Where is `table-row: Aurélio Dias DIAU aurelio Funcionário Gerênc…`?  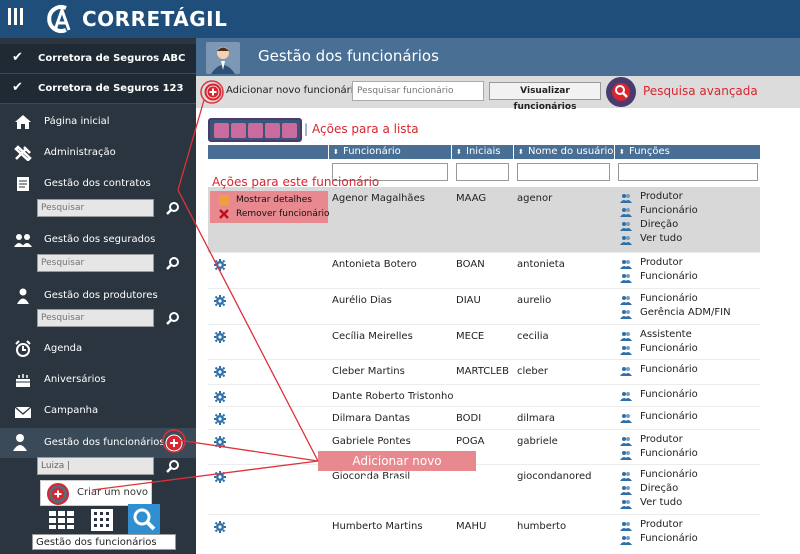 table-row: Aurélio Dias DIAU aurelio Funcionário Gerênc… is located at coordinates (484, 307).